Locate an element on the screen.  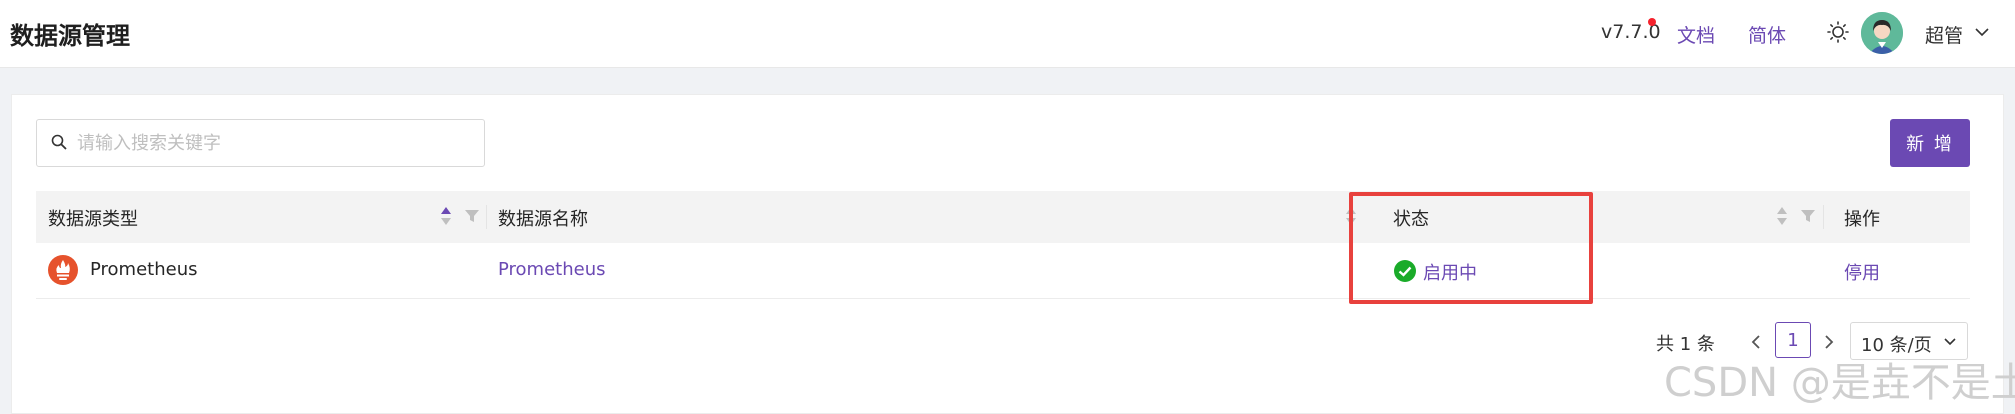
table-header: 数据源类型 数据源名称 状态 操作 is located at coordinates (1003, 217).